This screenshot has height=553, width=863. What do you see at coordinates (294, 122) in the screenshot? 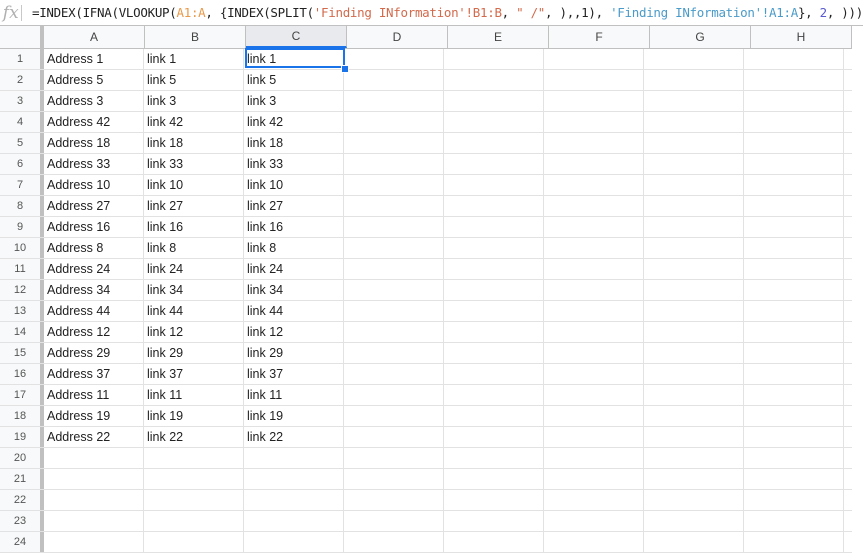
I see `cell-c4: link 42` at bounding box center [294, 122].